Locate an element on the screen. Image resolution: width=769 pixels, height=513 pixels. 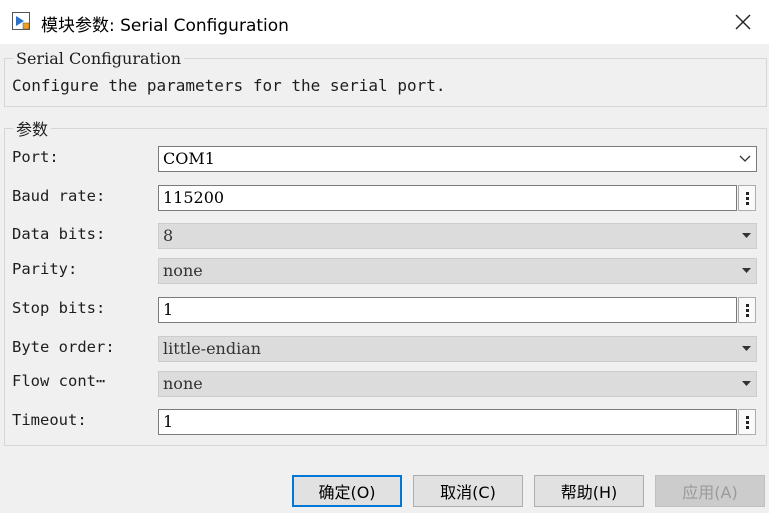
stop-bits-menu-button is located at coordinates (747, 310).